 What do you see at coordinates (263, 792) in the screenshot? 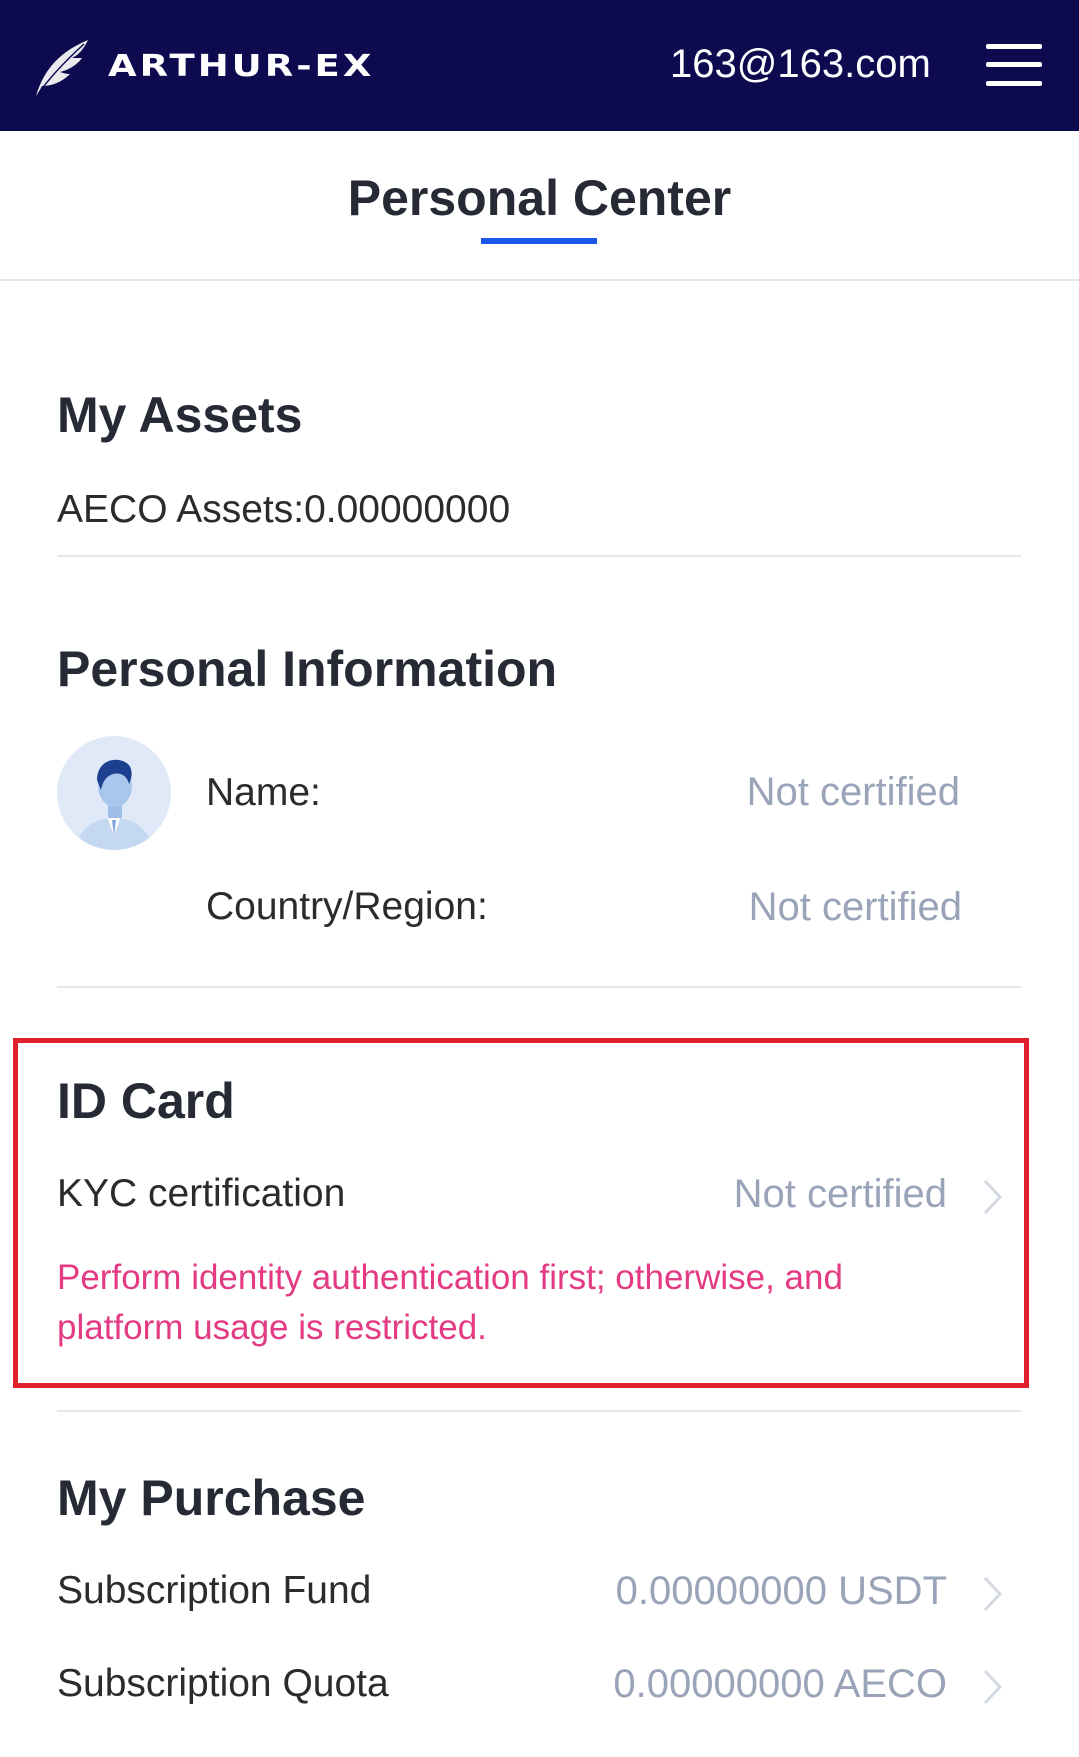
I see `name-label: Name:` at bounding box center [263, 792].